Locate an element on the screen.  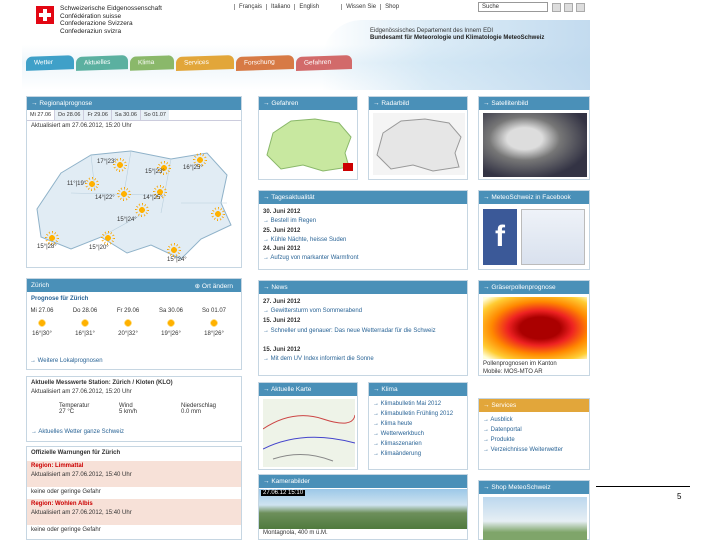
slide-divider is located at coordinates (643, 486).